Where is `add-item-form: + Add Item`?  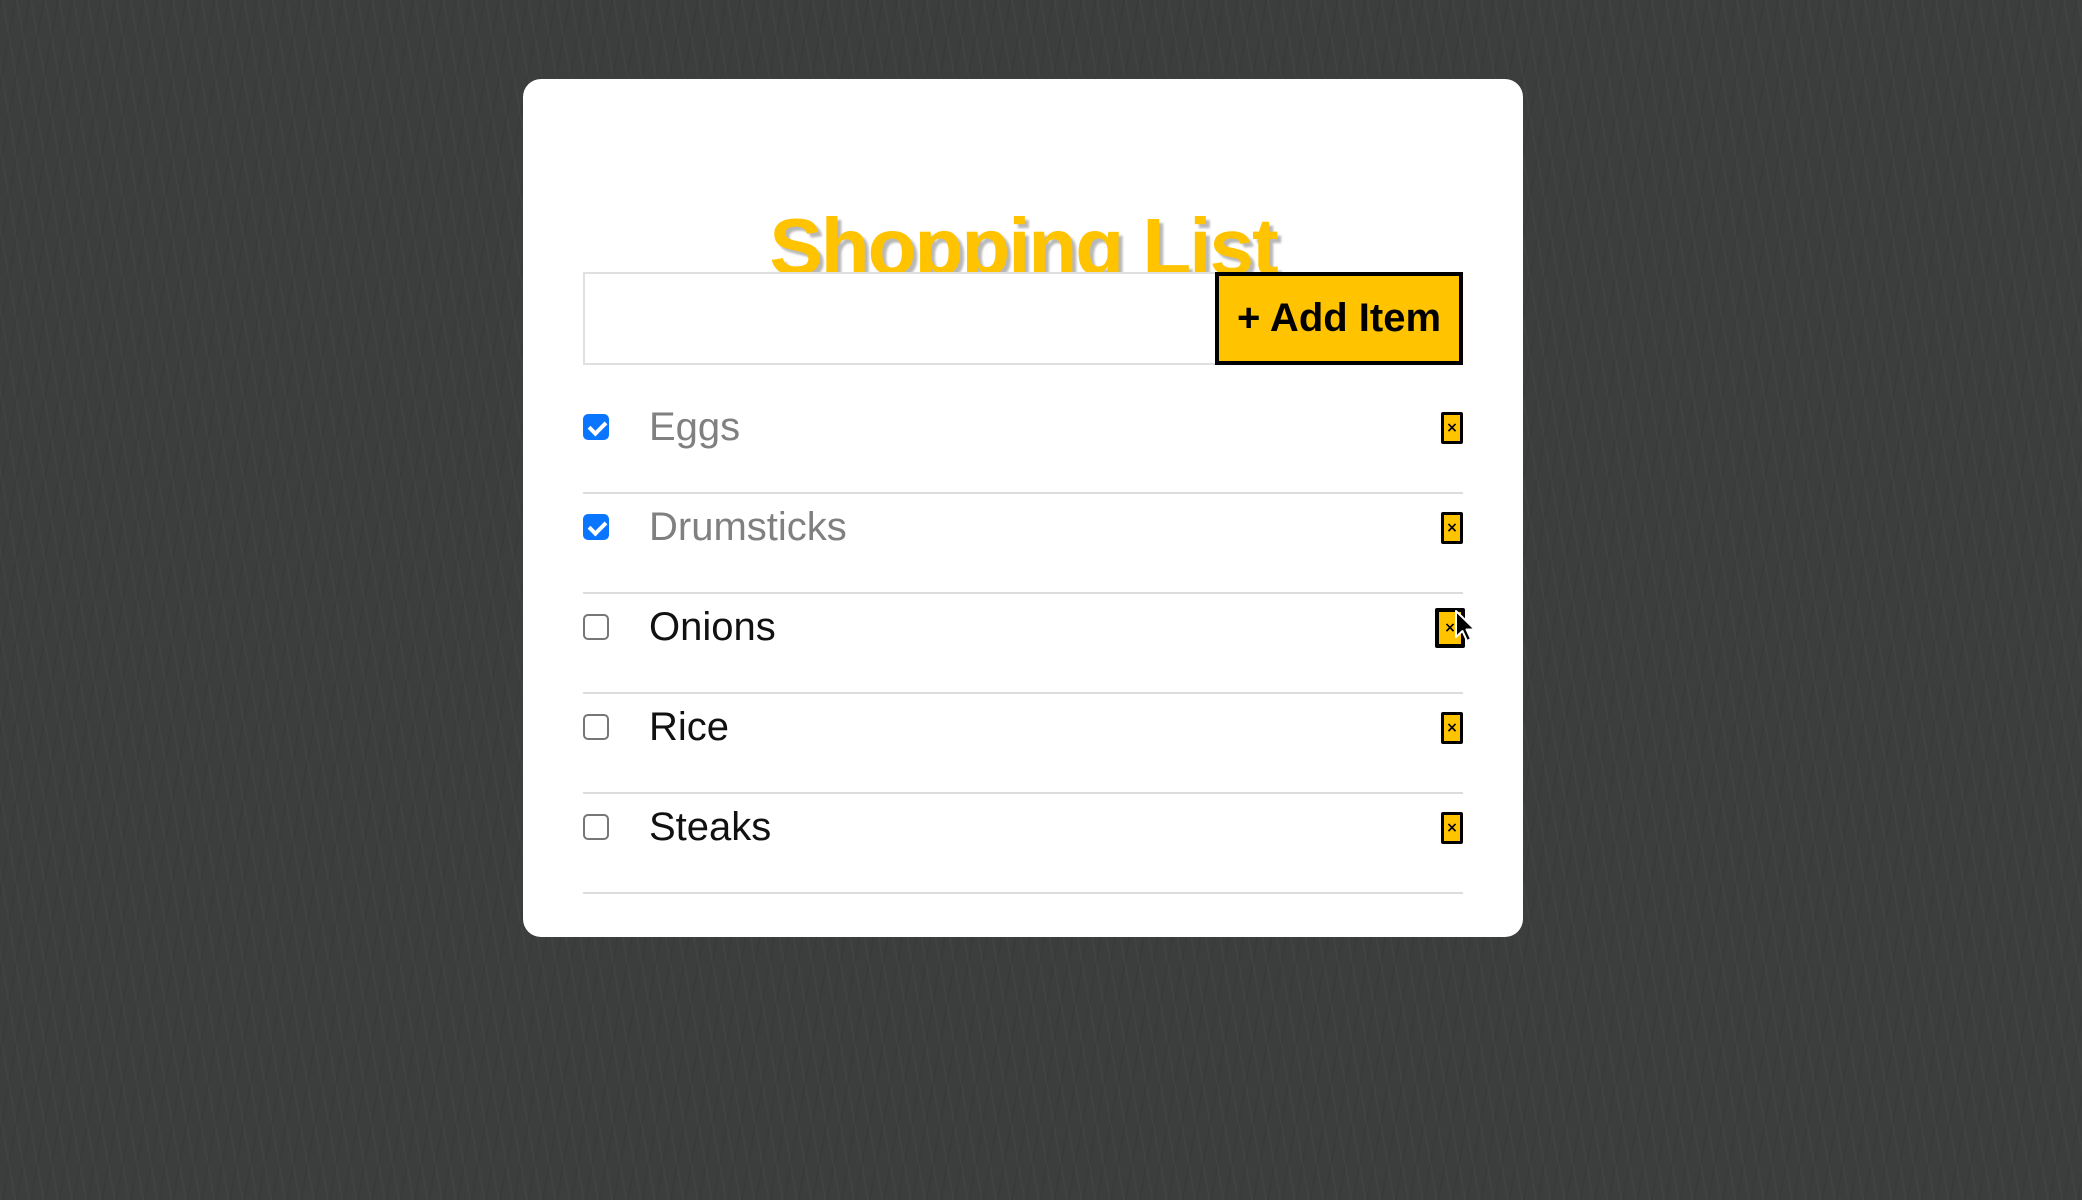
add-item-form: + Add Item is located at coordinates (1023, 318).